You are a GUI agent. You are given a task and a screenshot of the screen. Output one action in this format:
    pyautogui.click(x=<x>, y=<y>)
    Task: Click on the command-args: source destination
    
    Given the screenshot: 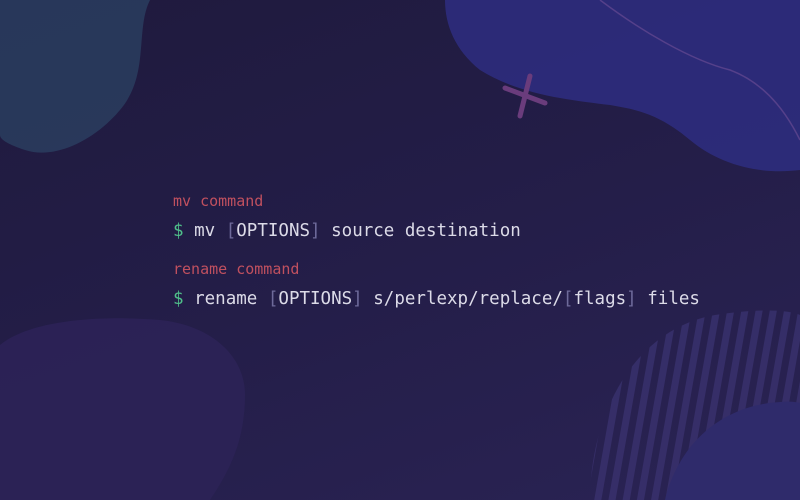 What is the action you would take?
    pyautogui.click(x=426, y=231)
    